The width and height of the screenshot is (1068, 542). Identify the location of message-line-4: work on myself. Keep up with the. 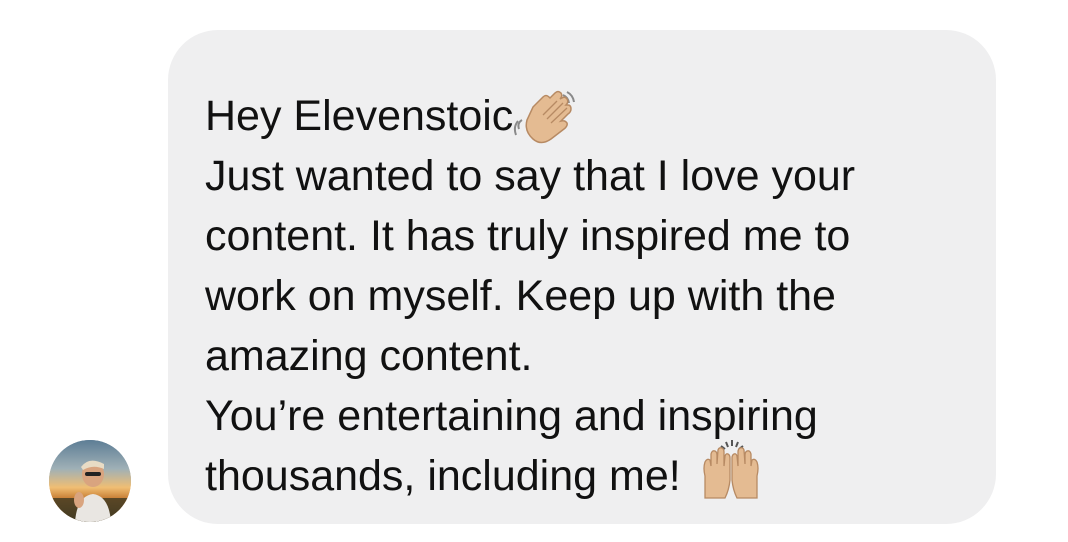
(585, 296).